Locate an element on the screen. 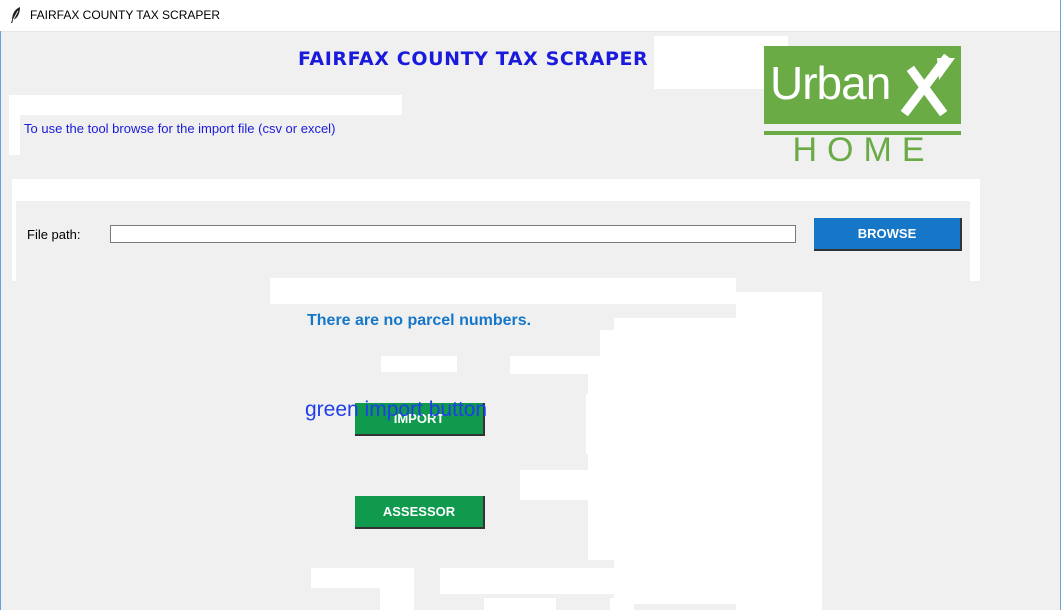  logo-word-urban: Urban is located at coordinates (830, 83).